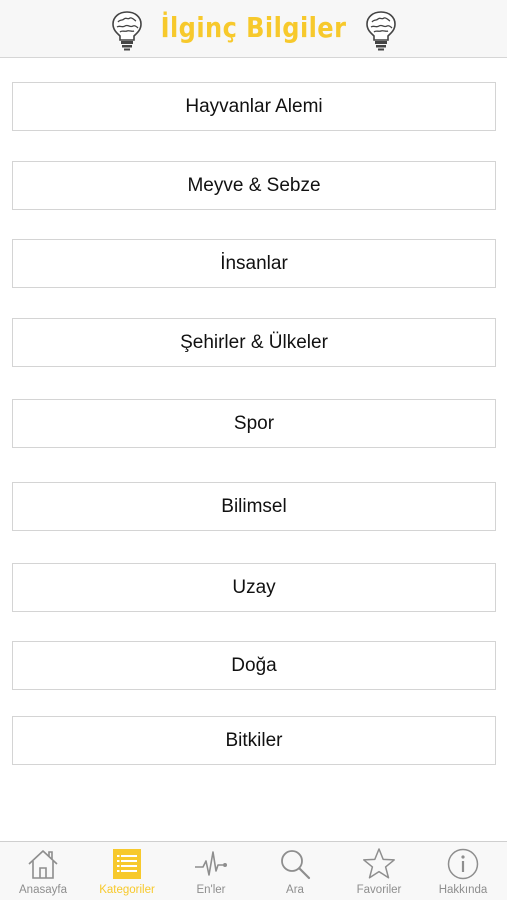 This screenshot has width=507, height=900. I want to click on category-label: Uzay, so click(254, 587).